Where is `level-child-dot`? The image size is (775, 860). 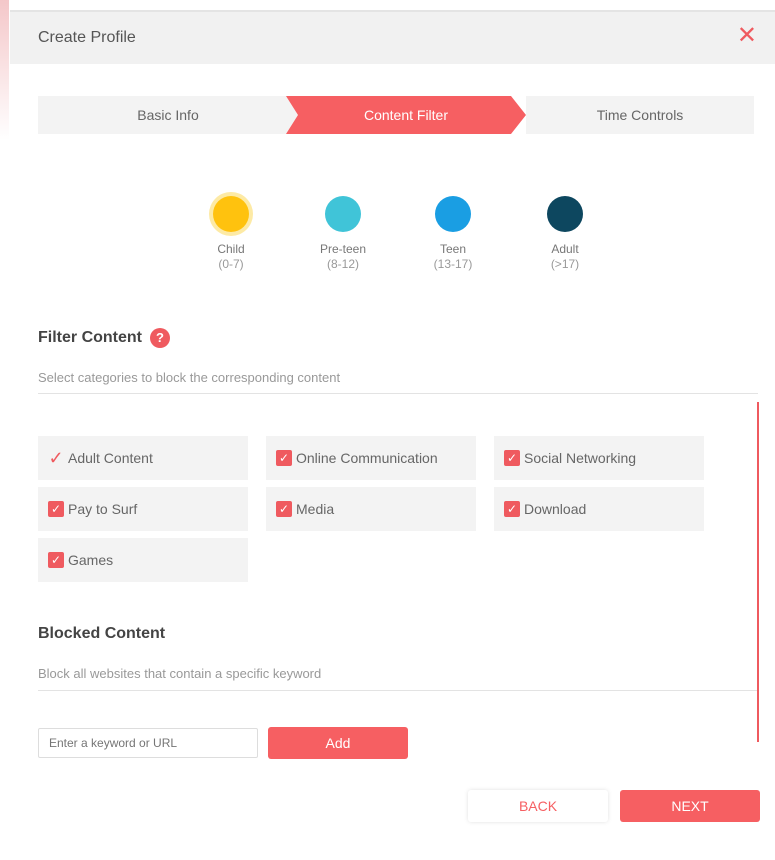
level-child-dot is located at coordinates (231, 214).